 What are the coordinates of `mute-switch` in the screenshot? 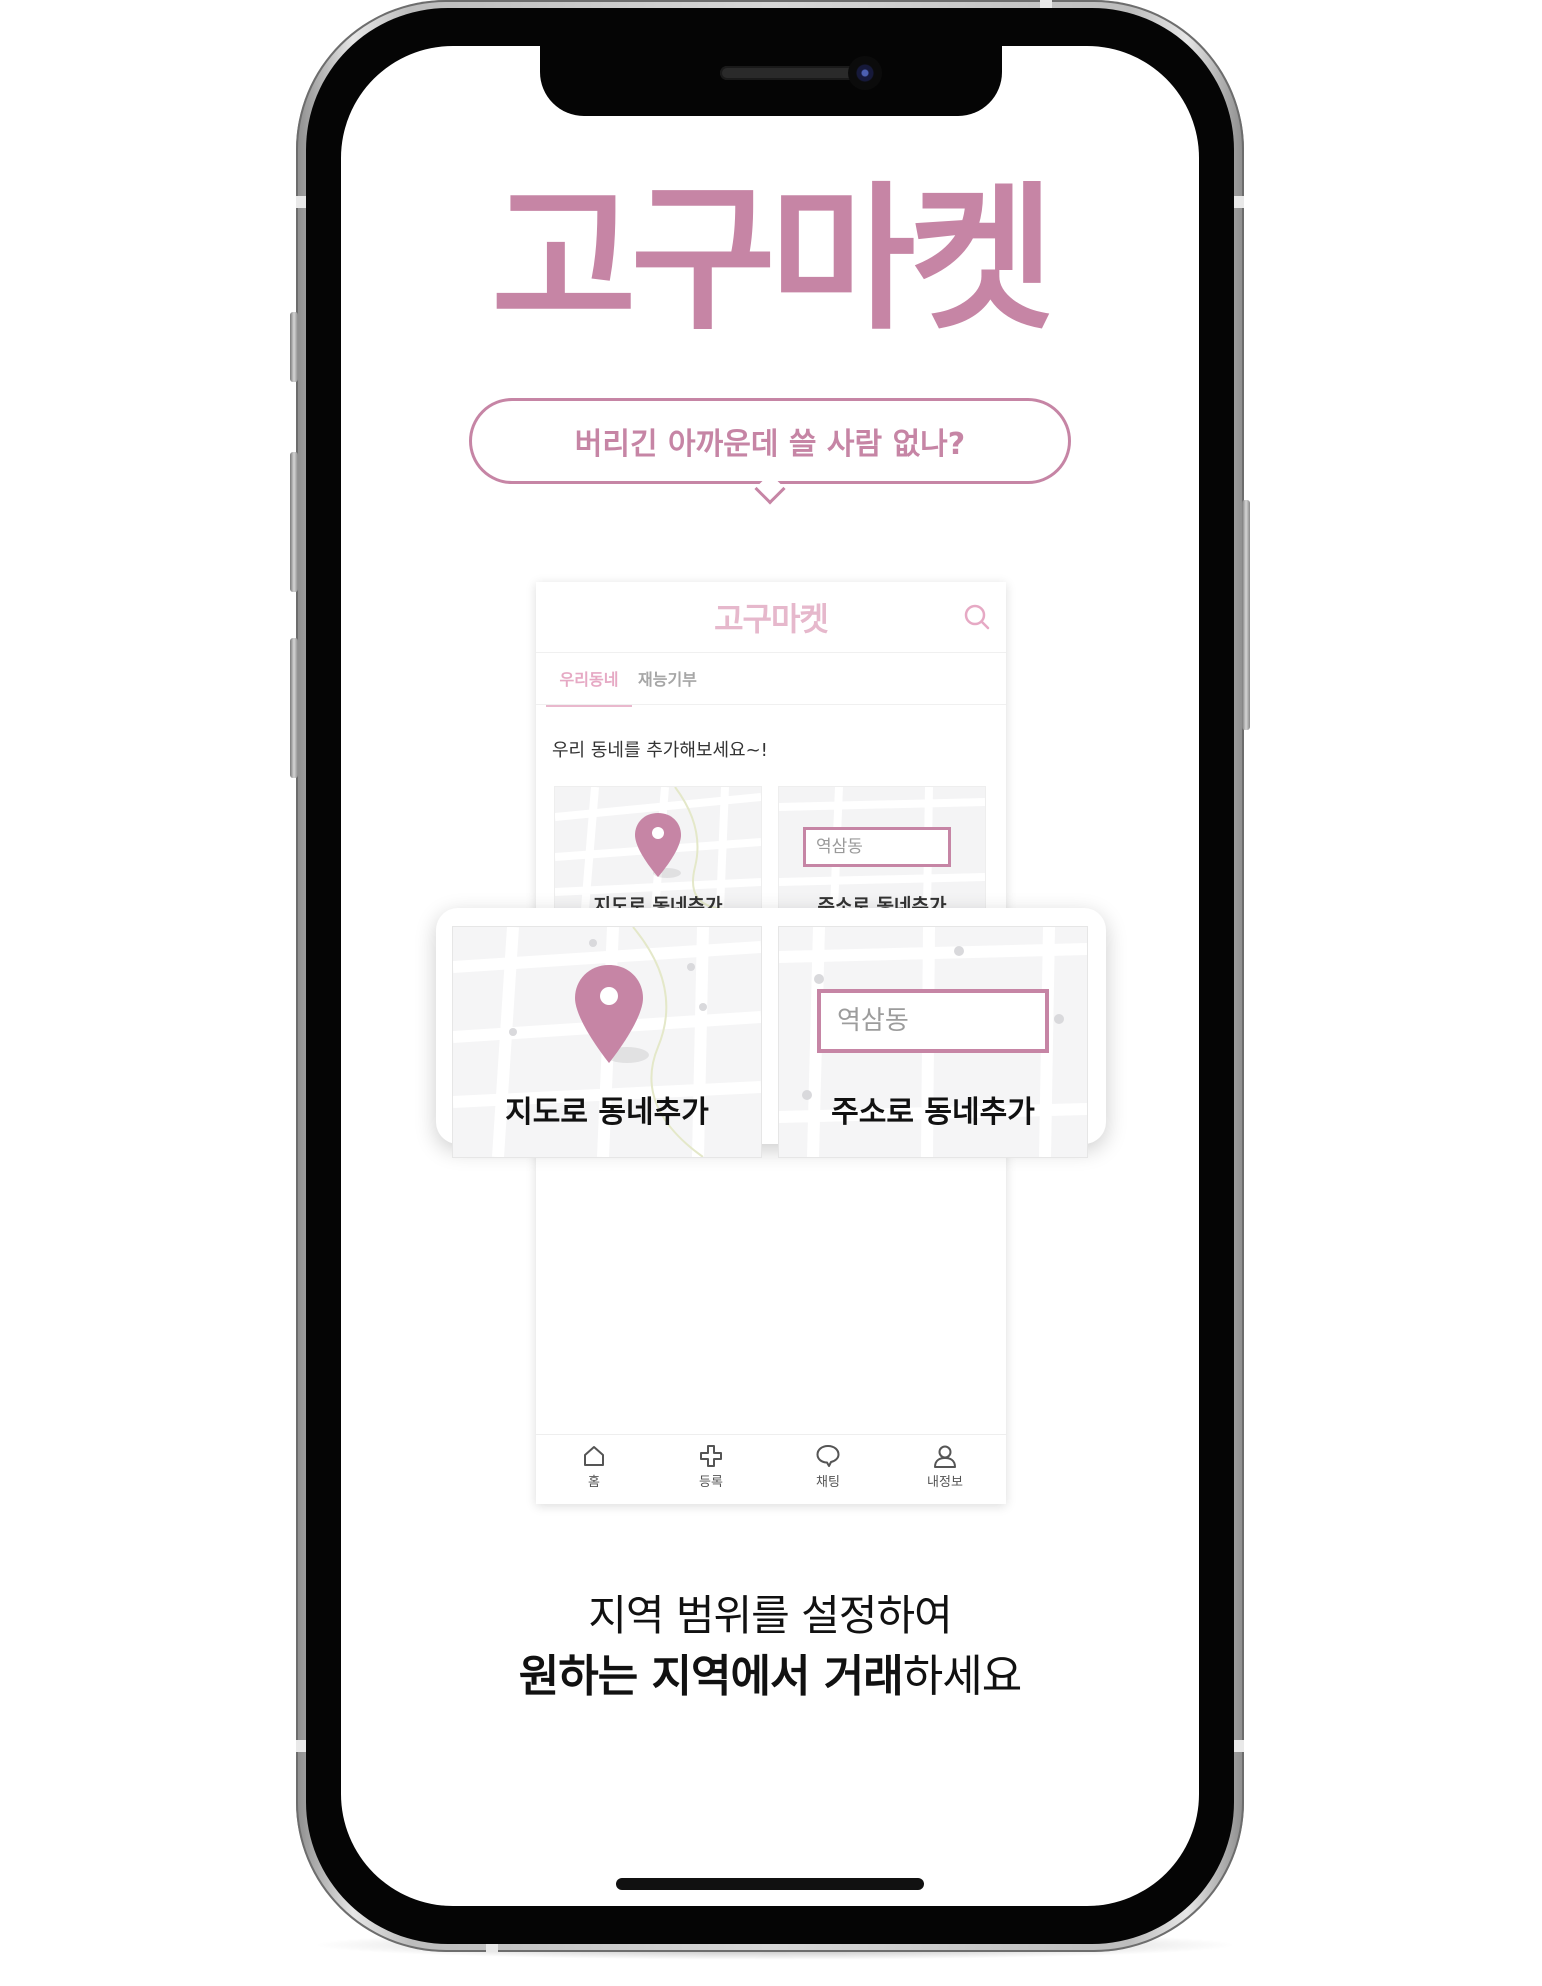 It's located at (294, 347).